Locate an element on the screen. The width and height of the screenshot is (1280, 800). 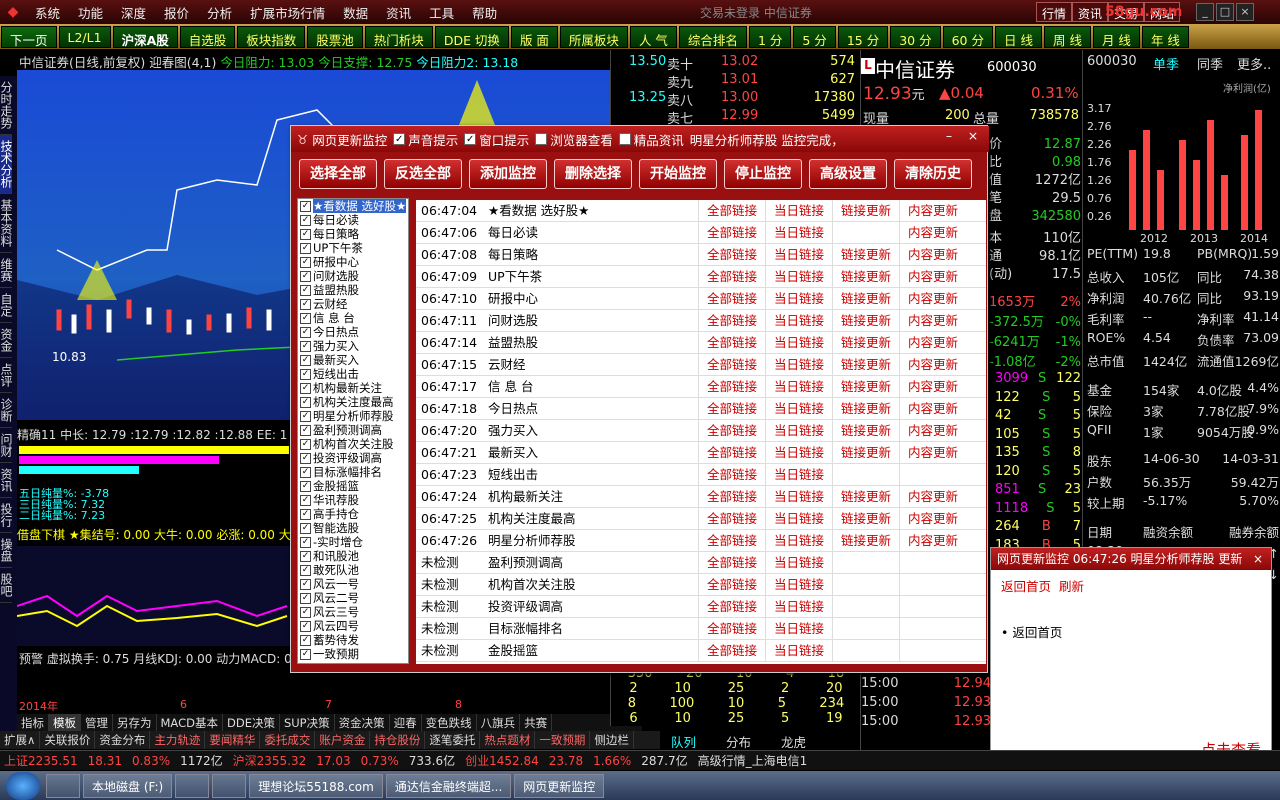
shanghai-shenzhen-a-button: 沪深A股 is located at coordinates (145, 36).